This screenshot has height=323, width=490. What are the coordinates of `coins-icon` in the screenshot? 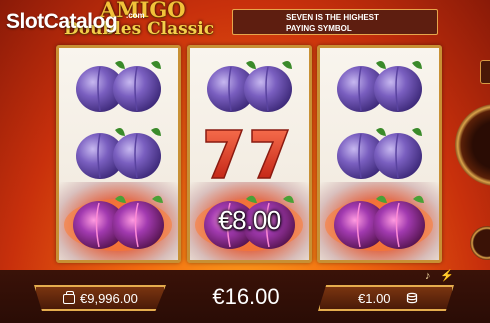 It's located at (412, 298).